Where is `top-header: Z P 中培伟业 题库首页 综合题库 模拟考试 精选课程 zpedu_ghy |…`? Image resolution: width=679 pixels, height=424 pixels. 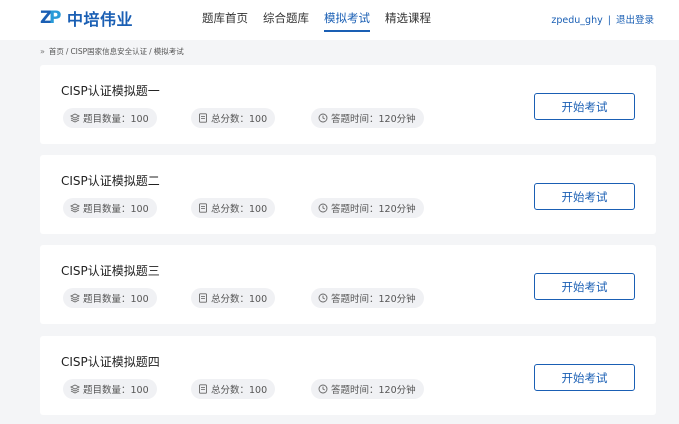
top-header: Z P 中培伟业 题库首页 综合题库 模拟考试 精选课程 zpedu_ghy |… is located at coordinates (339, 20).